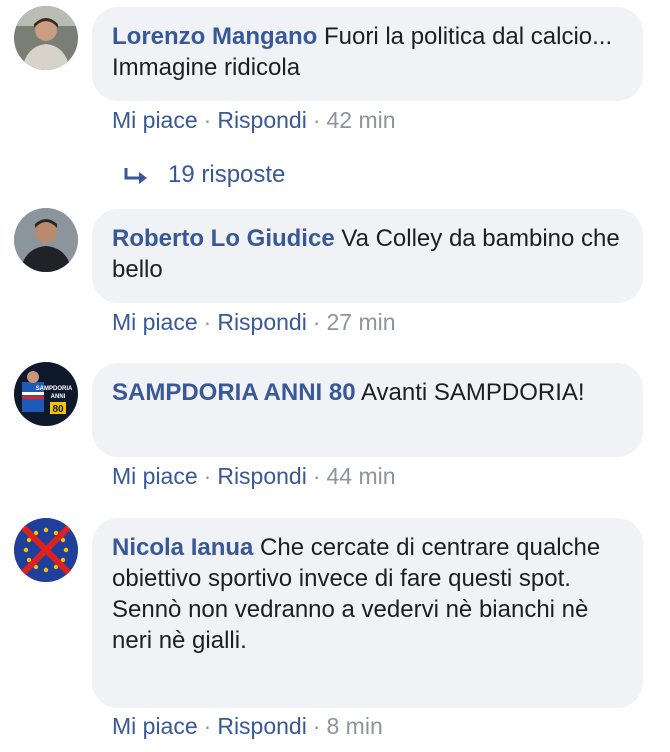 The height and width of the screenshot is (752, 670). I want to click on crossed-eu-flag-icon, so click(46, 550).